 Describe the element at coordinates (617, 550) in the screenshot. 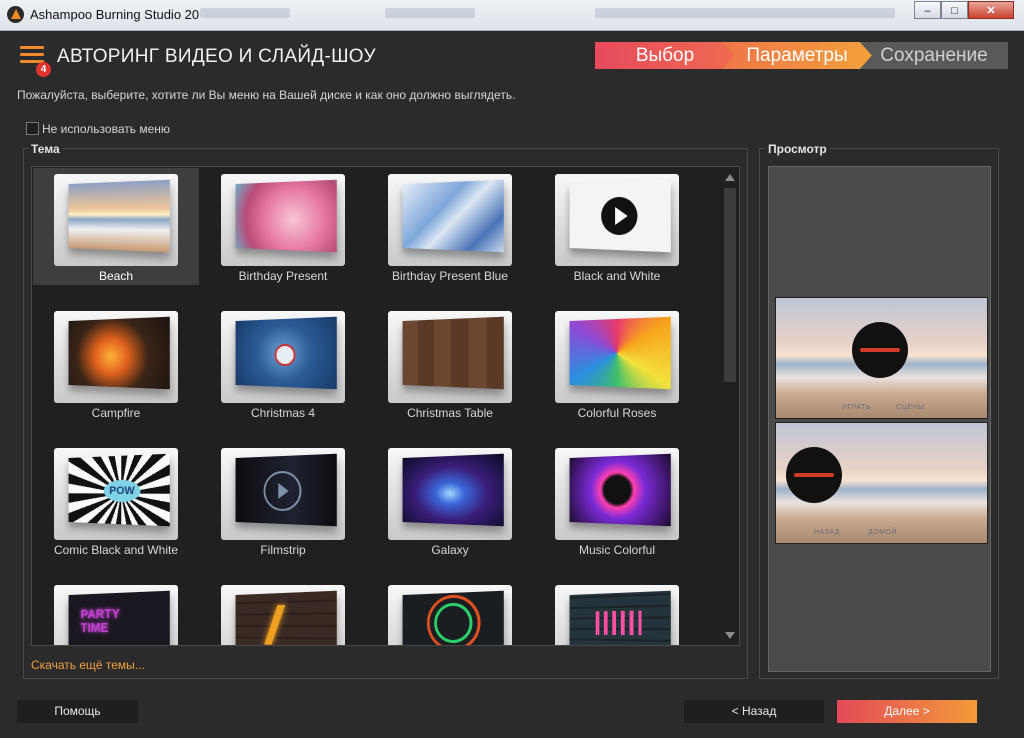

I see `theme-name: Music Colorful` at that location.